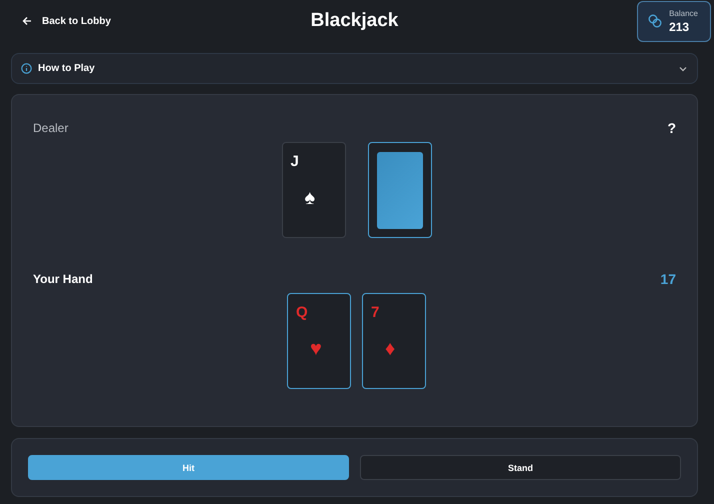  I want to click on balance-label: Balance, so click(683, 13).